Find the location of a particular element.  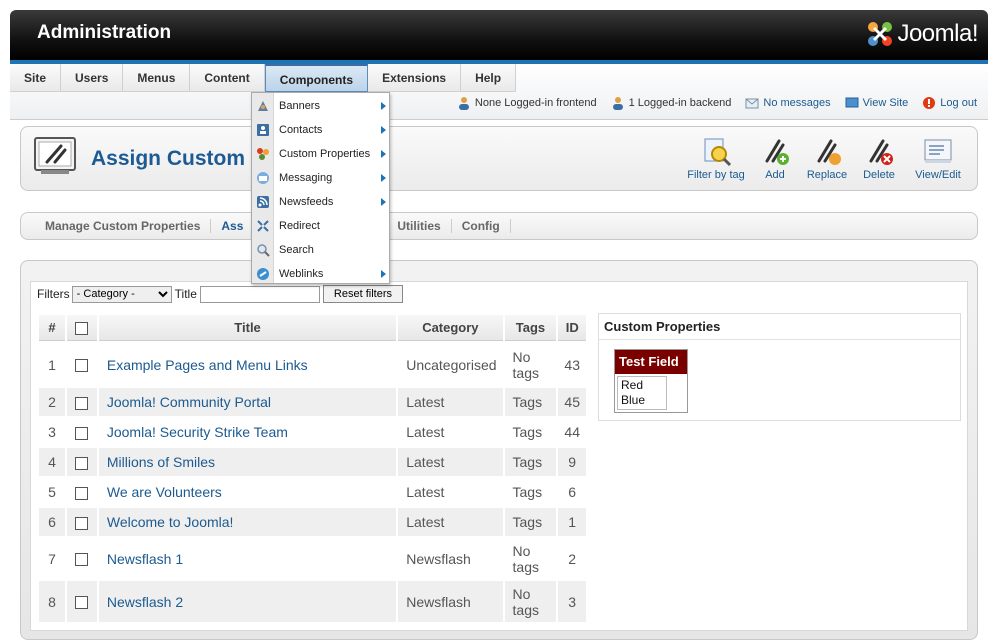

col-num: # is located at coordinates (52, 328).